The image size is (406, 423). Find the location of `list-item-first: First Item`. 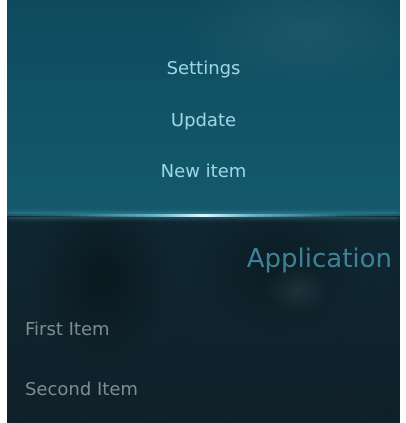

list-item-first: First Item is located at coordinates (67, 330).